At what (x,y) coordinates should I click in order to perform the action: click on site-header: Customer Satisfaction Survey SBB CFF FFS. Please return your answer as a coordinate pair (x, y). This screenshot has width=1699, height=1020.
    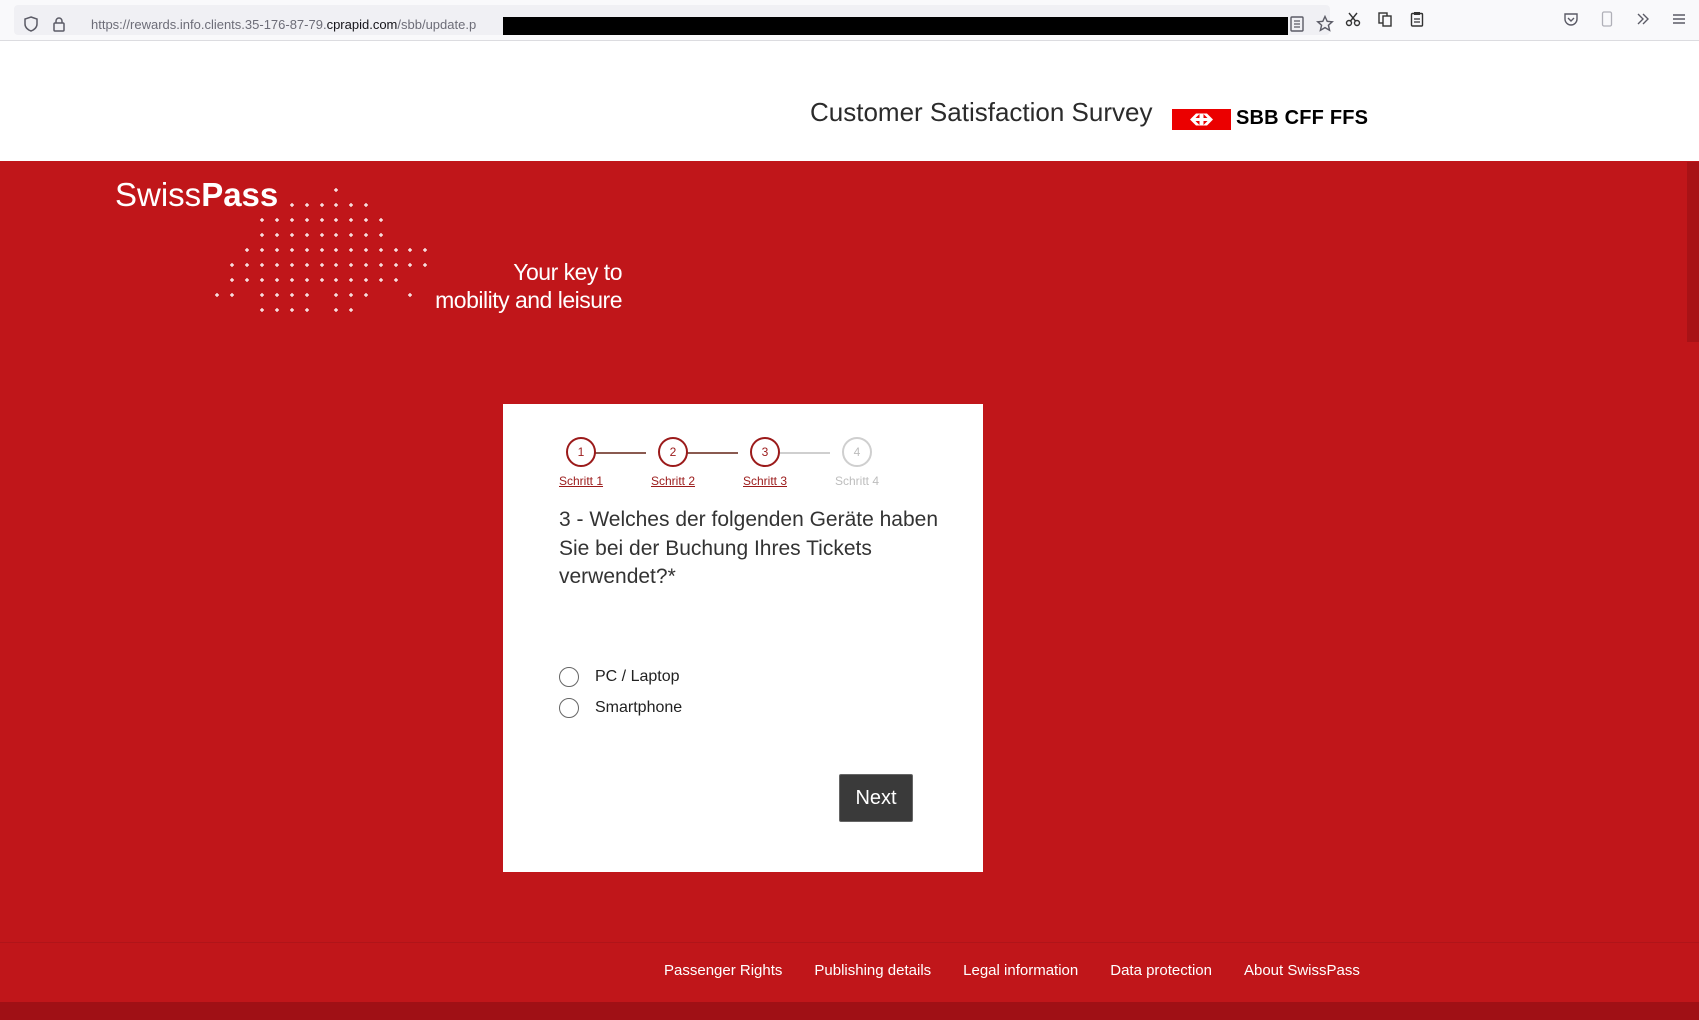
    Looking at the image, I should click on (849, 101).